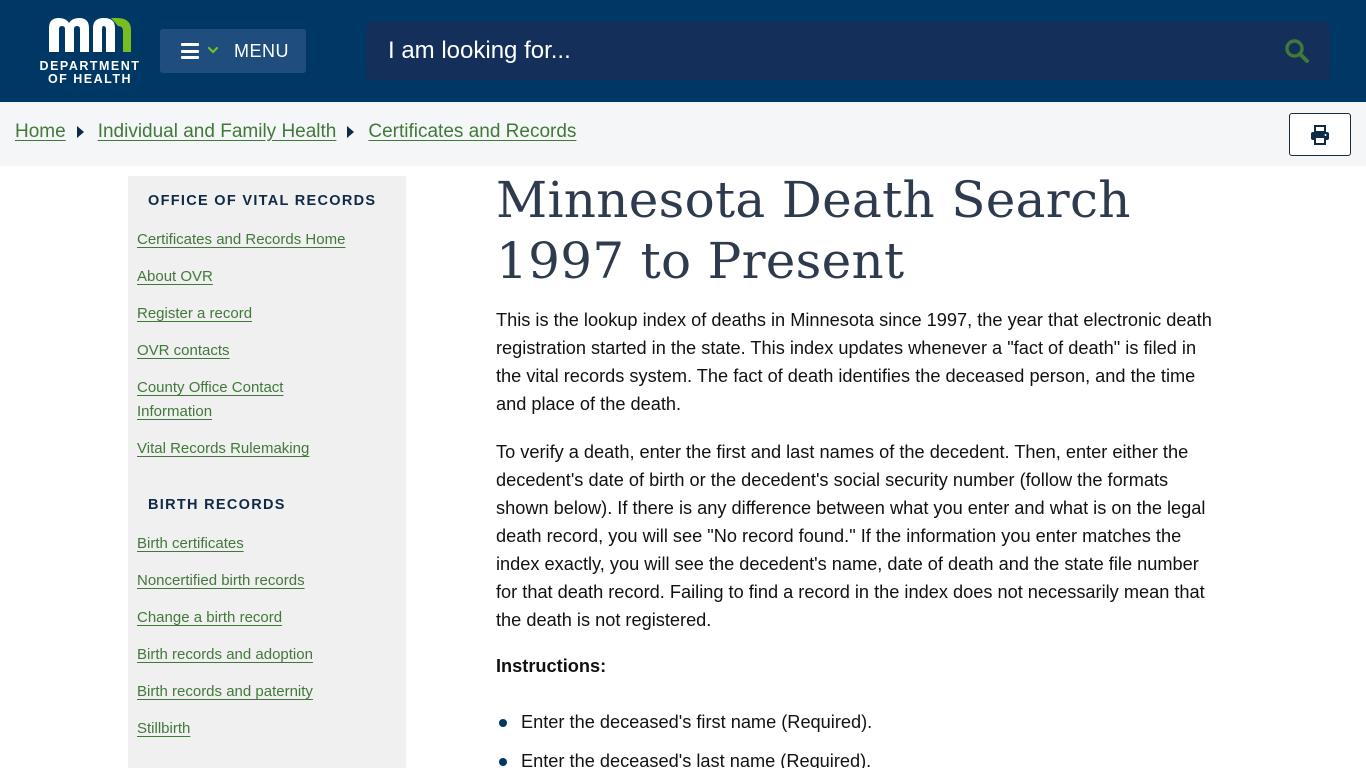  I want to click on printer-icon, so click(1320, 135).